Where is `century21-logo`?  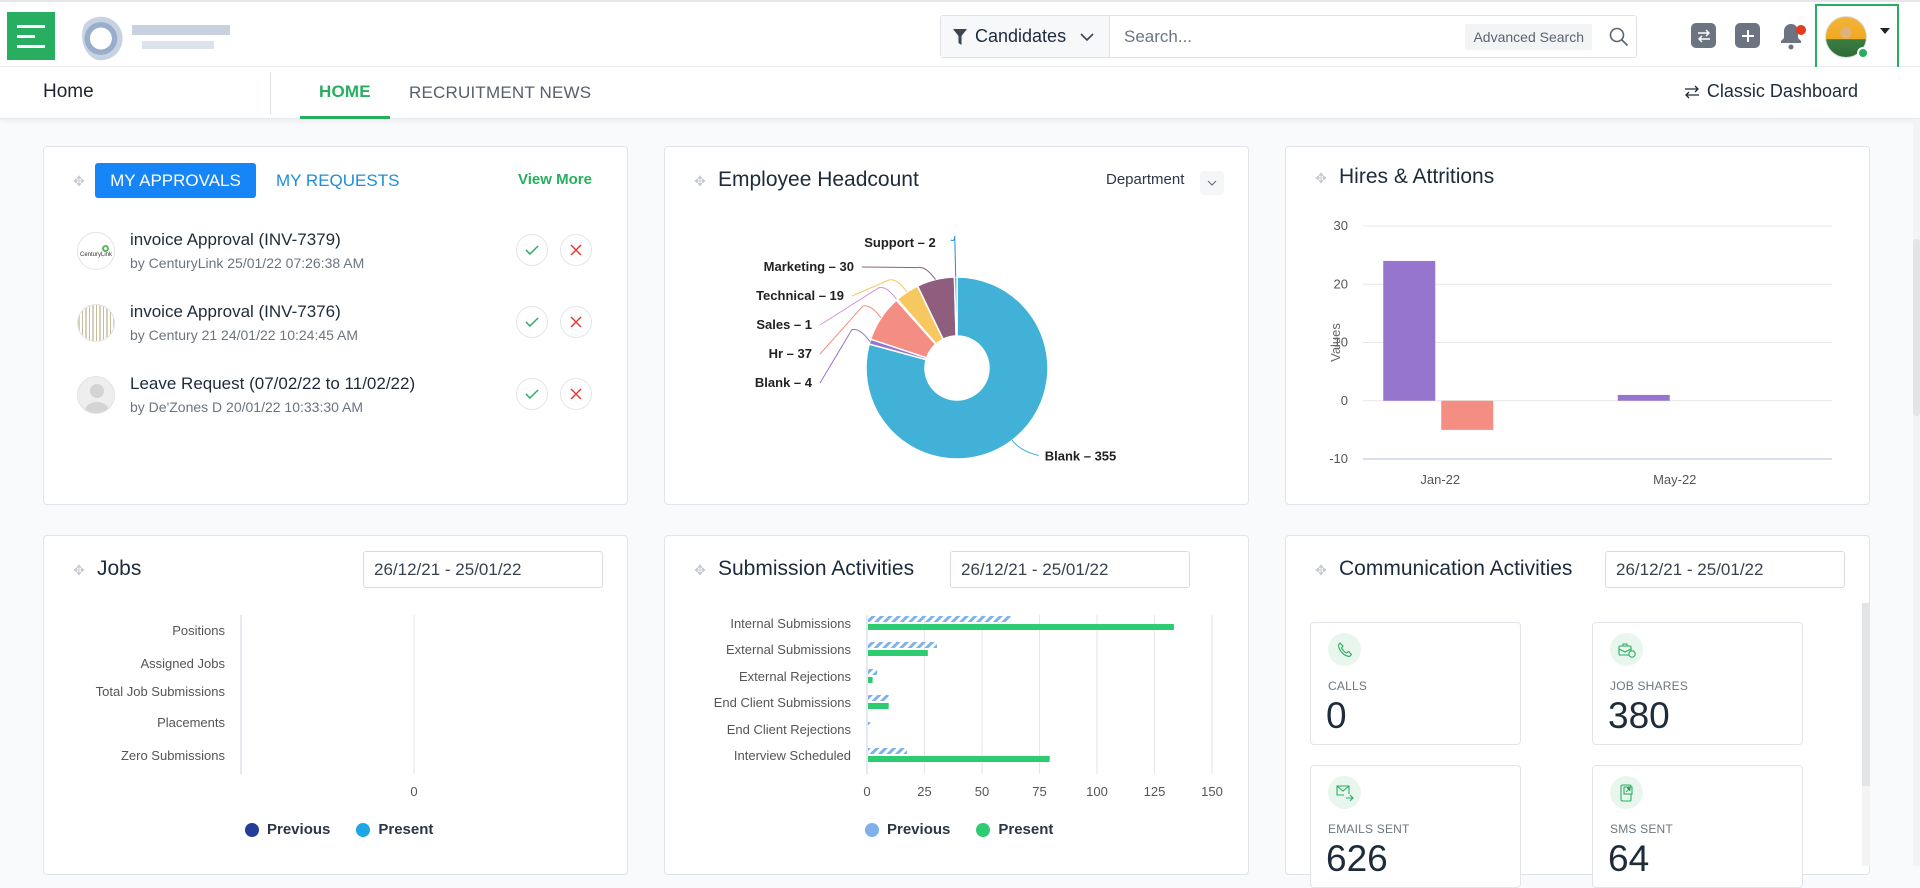
century21-logo is located at coordinates (96, 323).